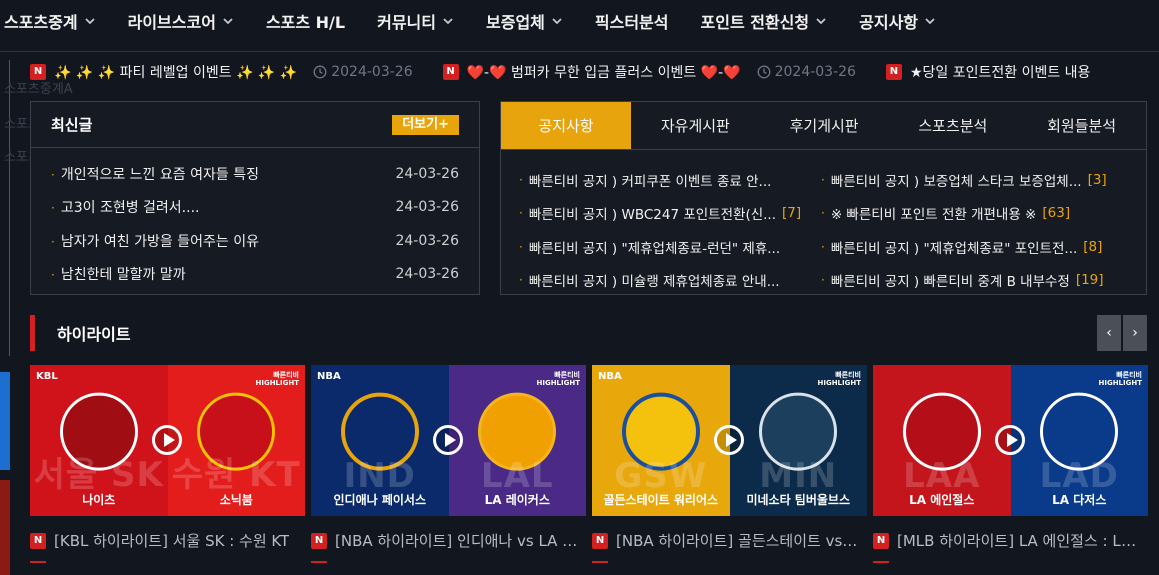 This screenshot has width=1159, height=575. Describe the element at coordinates (897, 21) in the screenshot. I see `nav-item-notice: 공지사항` at that location.